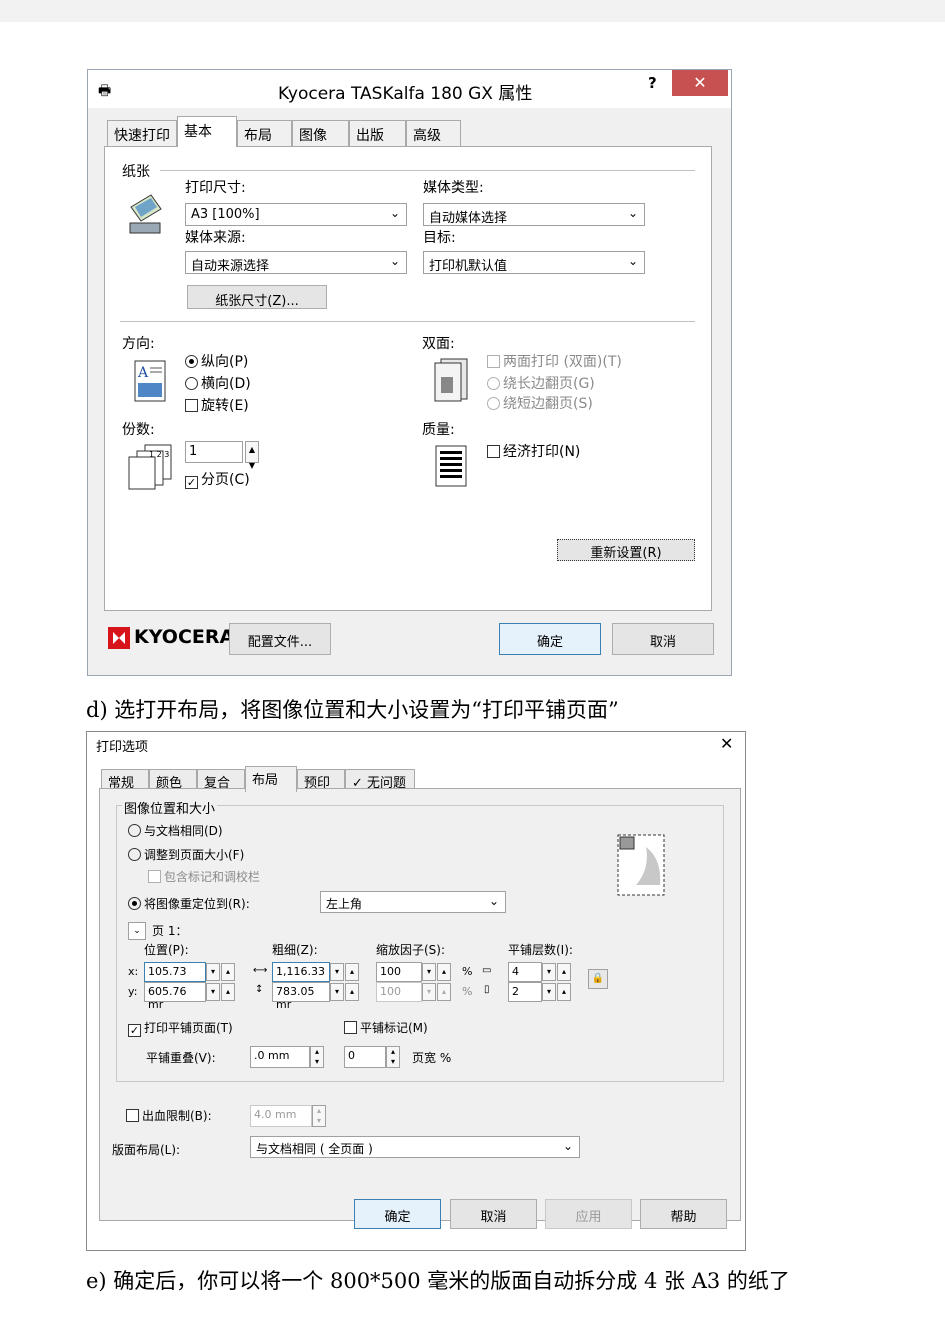  What do you see at coordinates (429, 972) in the screenshot?
I see `scale-x-dropdown: ▾` at bounding box center [429, 972].